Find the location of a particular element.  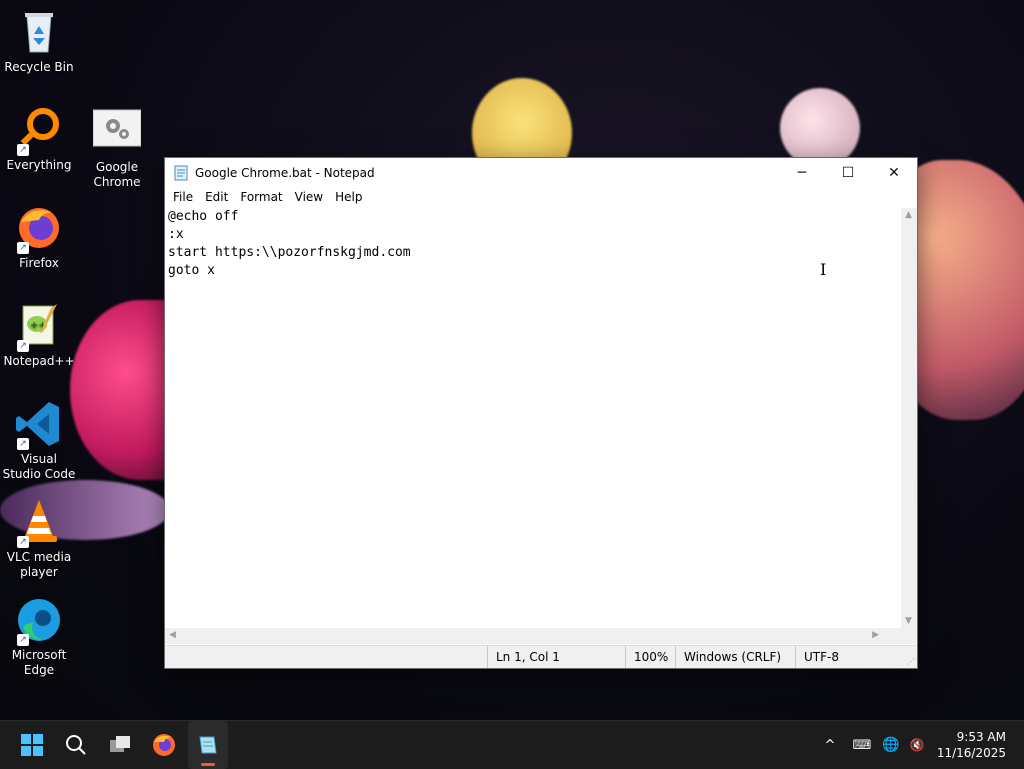

clock: 9:53 AM 11/16/2025 is located at coordinates (971, 745).